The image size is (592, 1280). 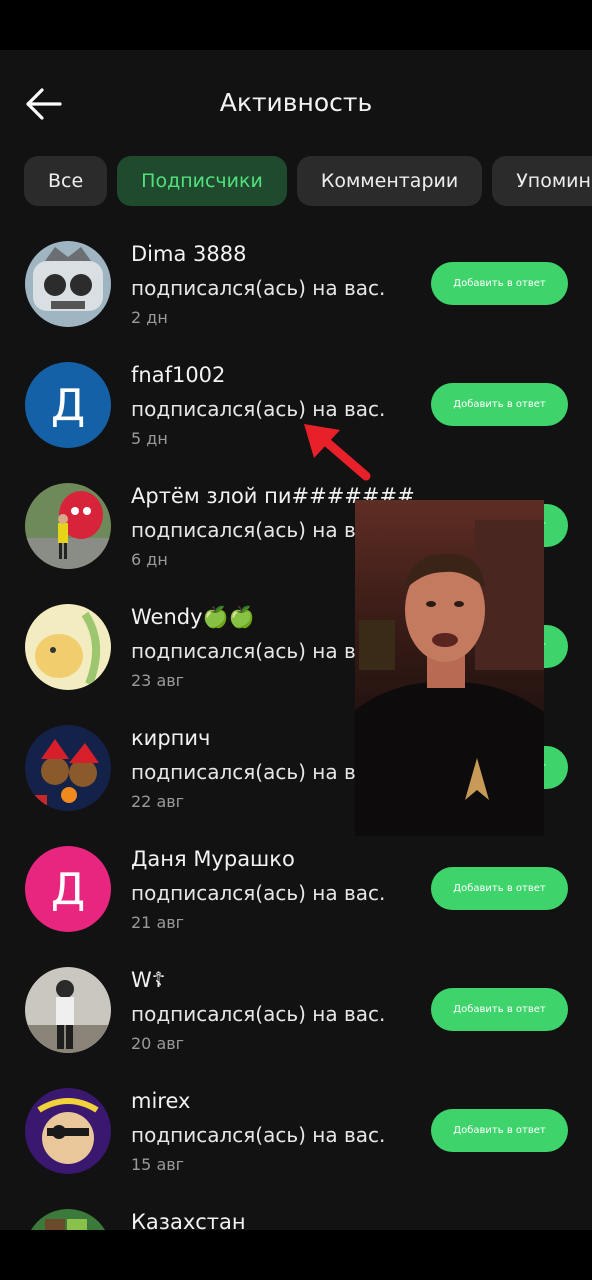 I want to click on filter-tabs: ВсеПодписчикиКомментарииУпомина, so click(x=308, y=181).